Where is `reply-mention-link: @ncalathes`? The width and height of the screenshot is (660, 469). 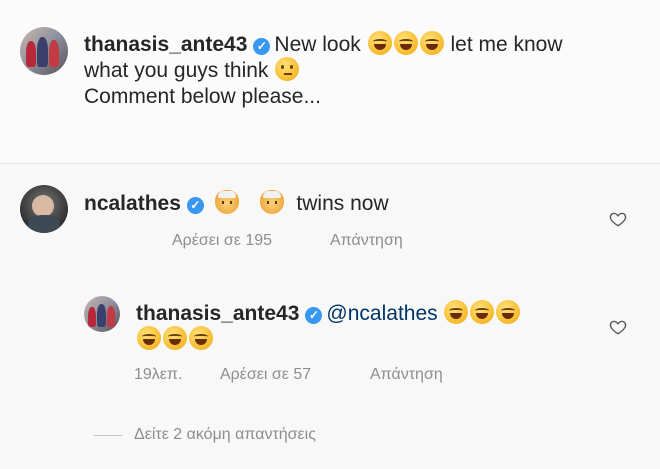 reply-mention-link: @ncalathes is located at coordinates (381, 313).